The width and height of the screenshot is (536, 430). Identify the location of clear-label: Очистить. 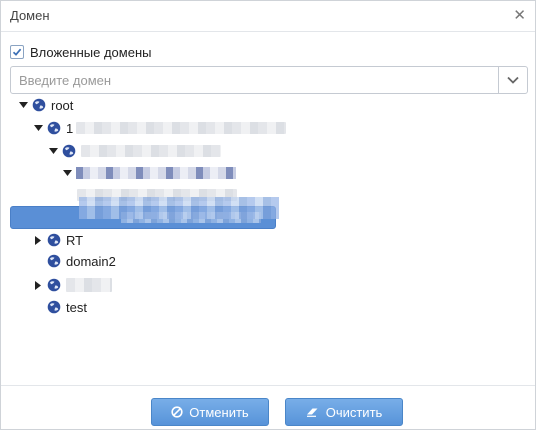
(354, 412).